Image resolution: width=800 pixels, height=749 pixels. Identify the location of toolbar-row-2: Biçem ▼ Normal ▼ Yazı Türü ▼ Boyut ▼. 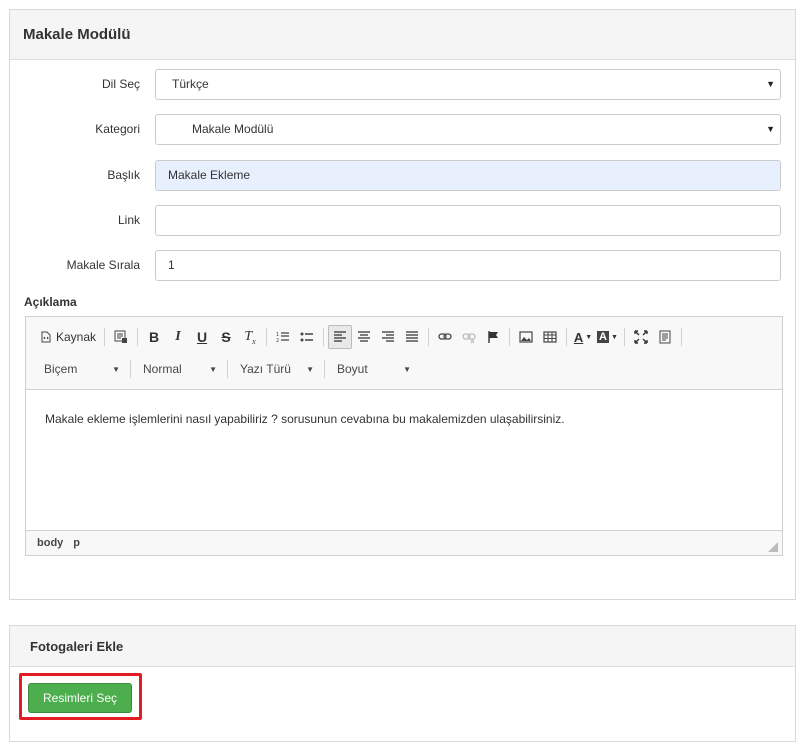
(226, 369).